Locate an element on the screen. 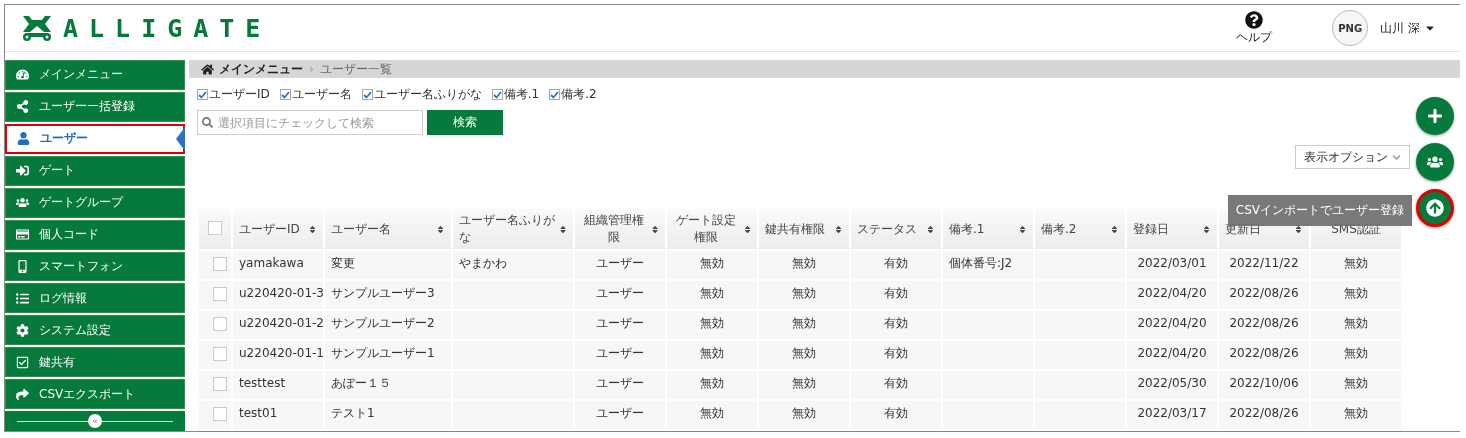  sidebar-item: メインメニュー is located at coordinates (95, 75).